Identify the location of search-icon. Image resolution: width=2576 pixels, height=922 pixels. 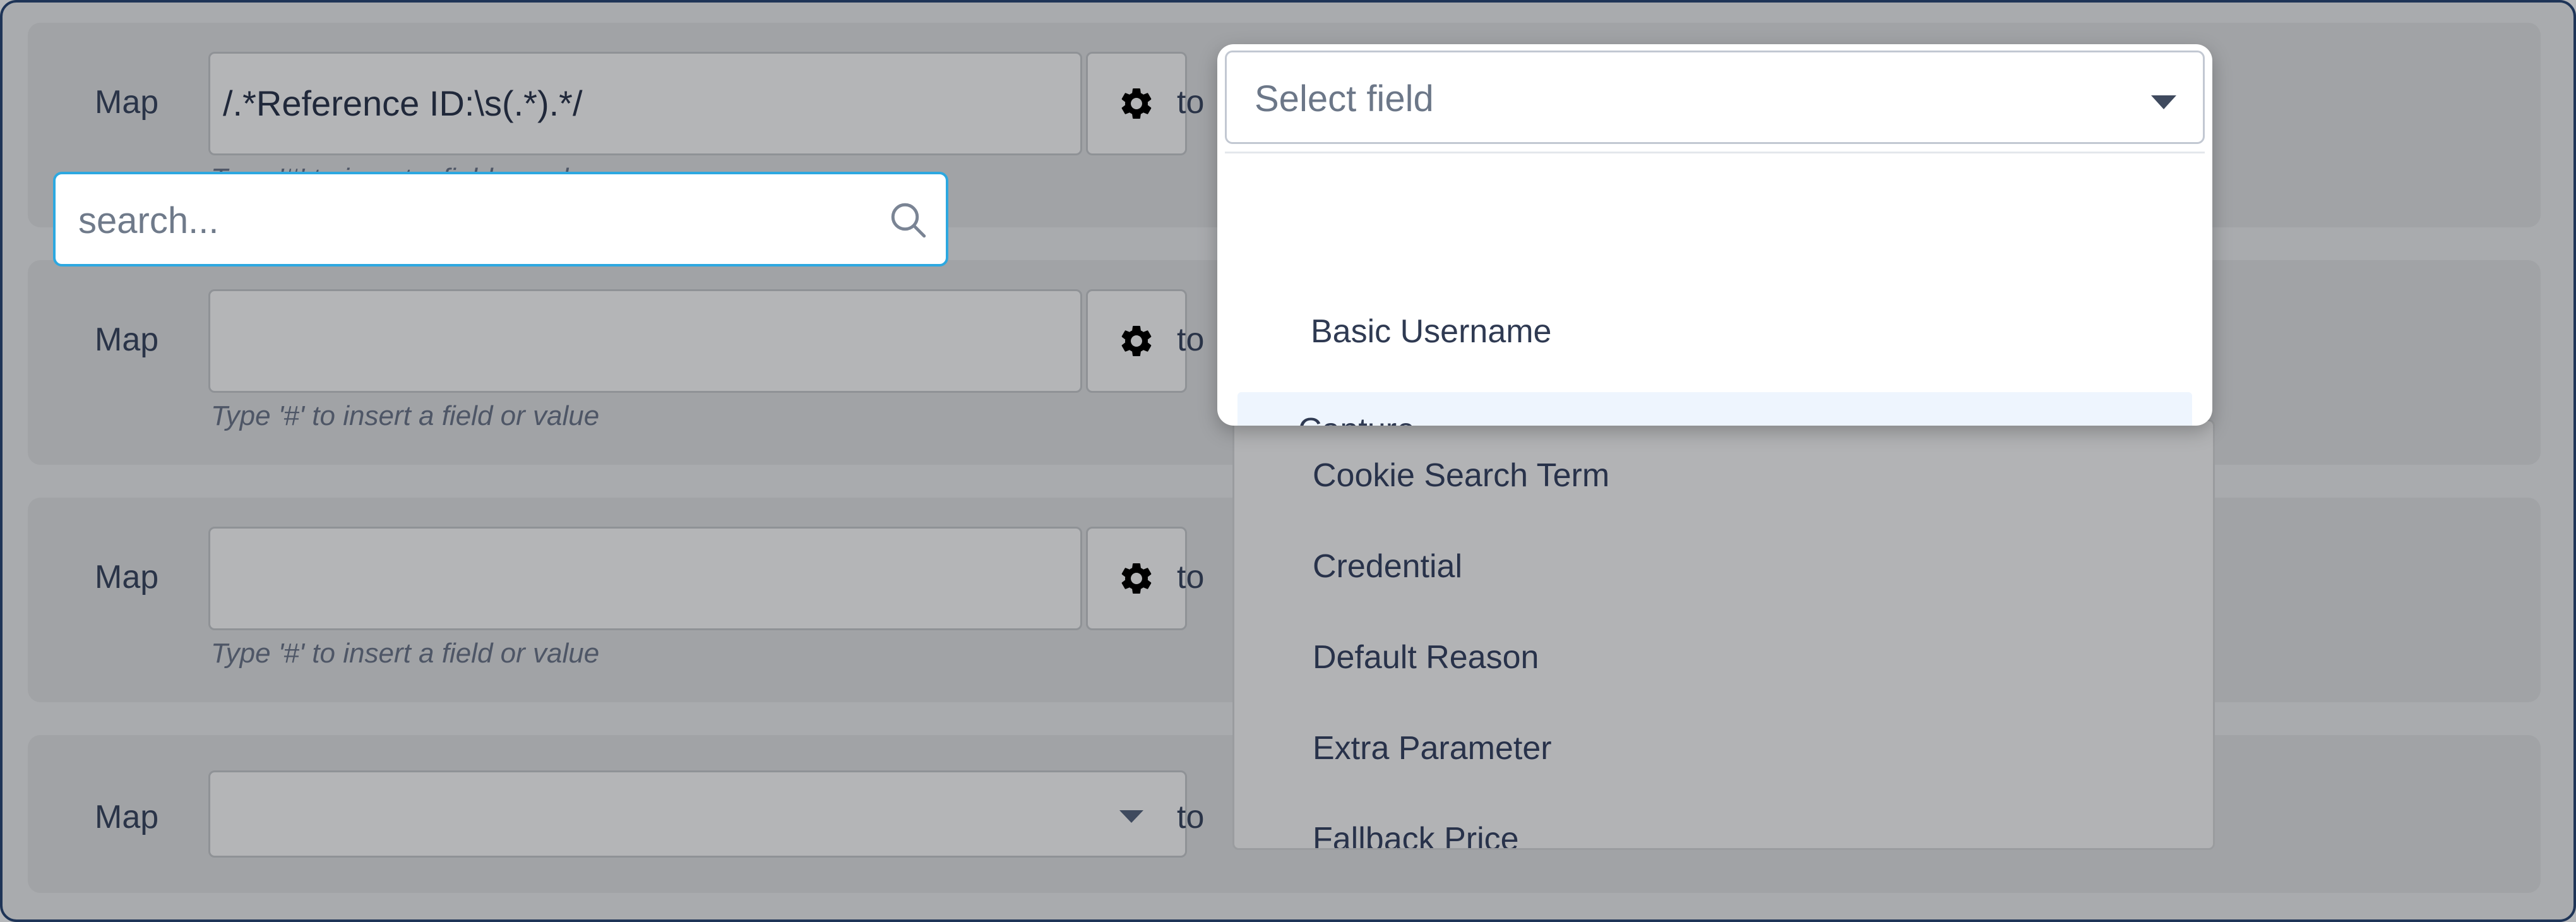
(908, 221).